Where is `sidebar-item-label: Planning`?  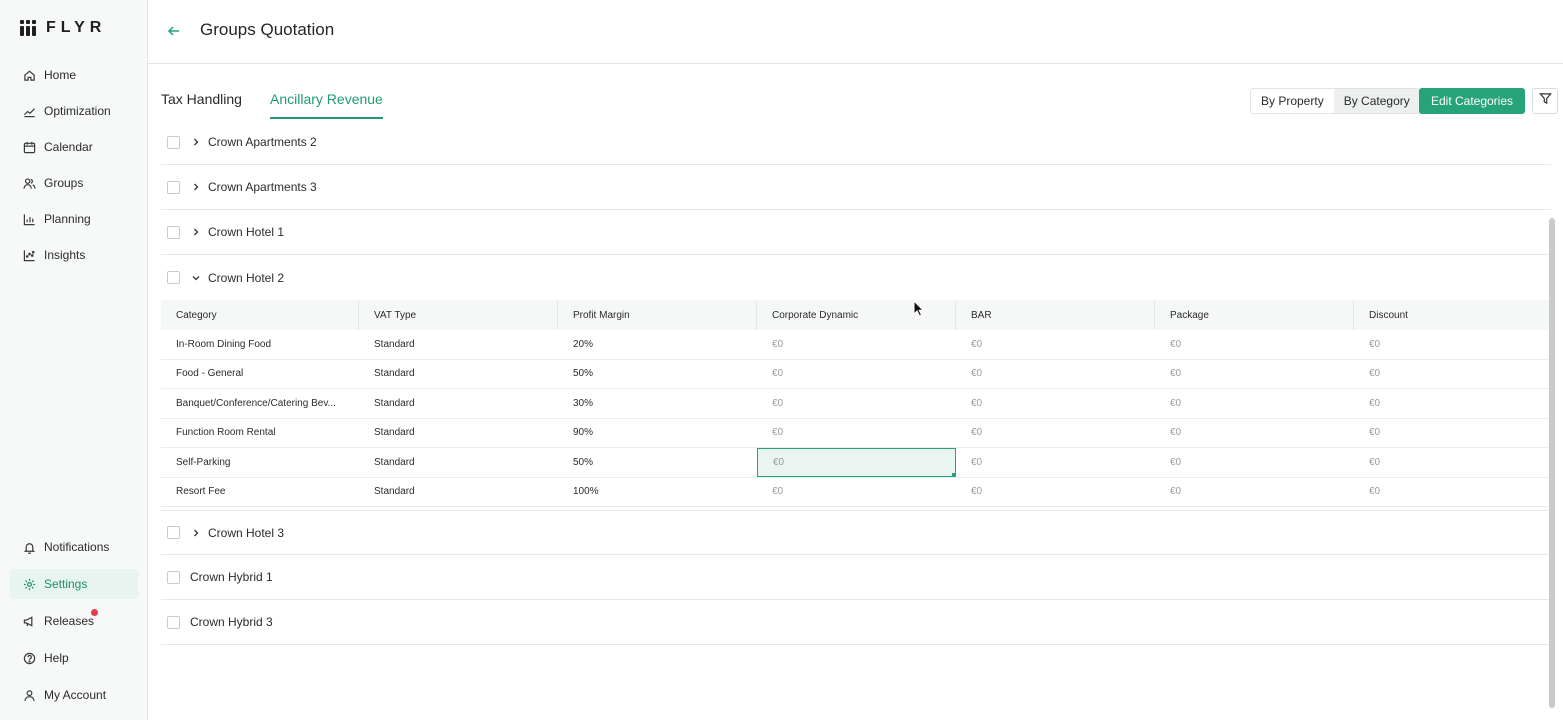 sidebar-item-label: Planning is located at coordinates (67, 219).